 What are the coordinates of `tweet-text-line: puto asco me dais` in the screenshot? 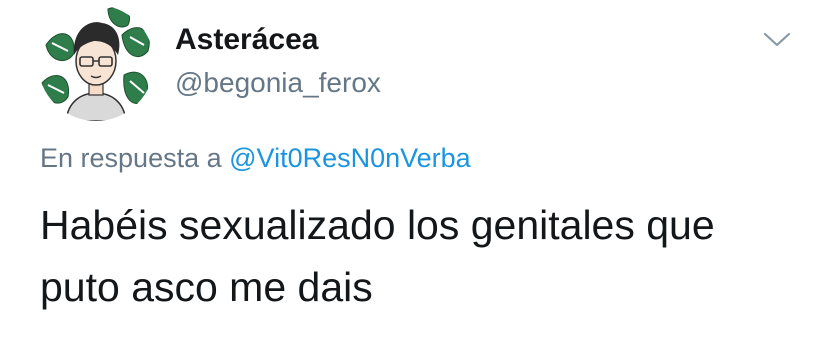 It's located at (206, 287).